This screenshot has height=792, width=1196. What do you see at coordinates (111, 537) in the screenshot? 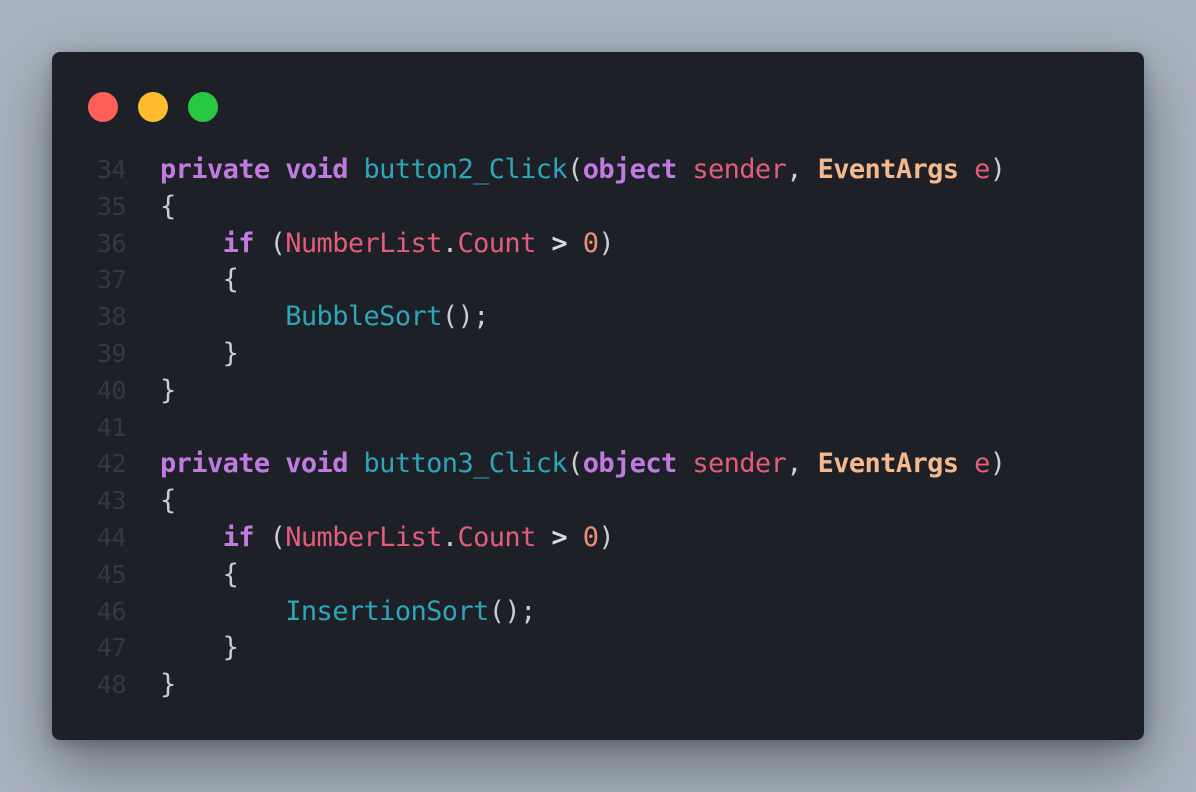
I see `line-number: 44` at bounding box center [111, 537].